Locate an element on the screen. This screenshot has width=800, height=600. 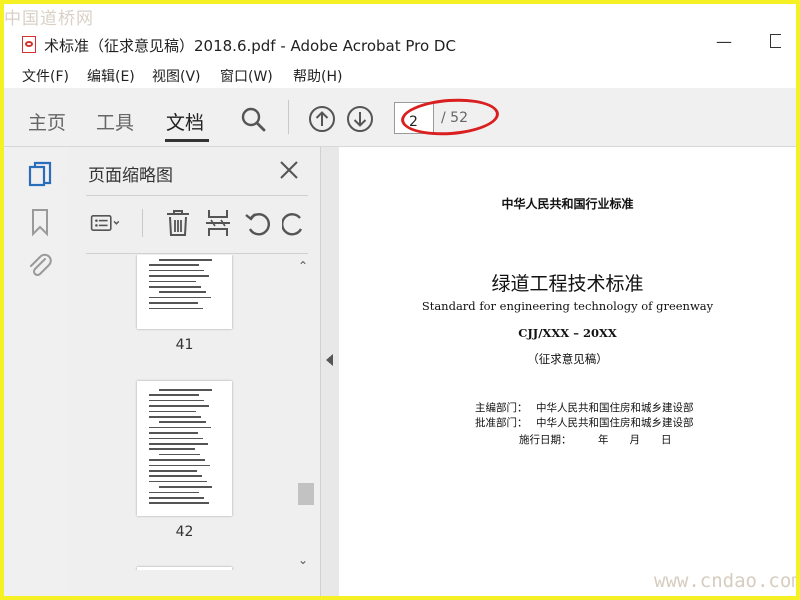
menu-view: 视图(V) is located at coordinates (176, 76).